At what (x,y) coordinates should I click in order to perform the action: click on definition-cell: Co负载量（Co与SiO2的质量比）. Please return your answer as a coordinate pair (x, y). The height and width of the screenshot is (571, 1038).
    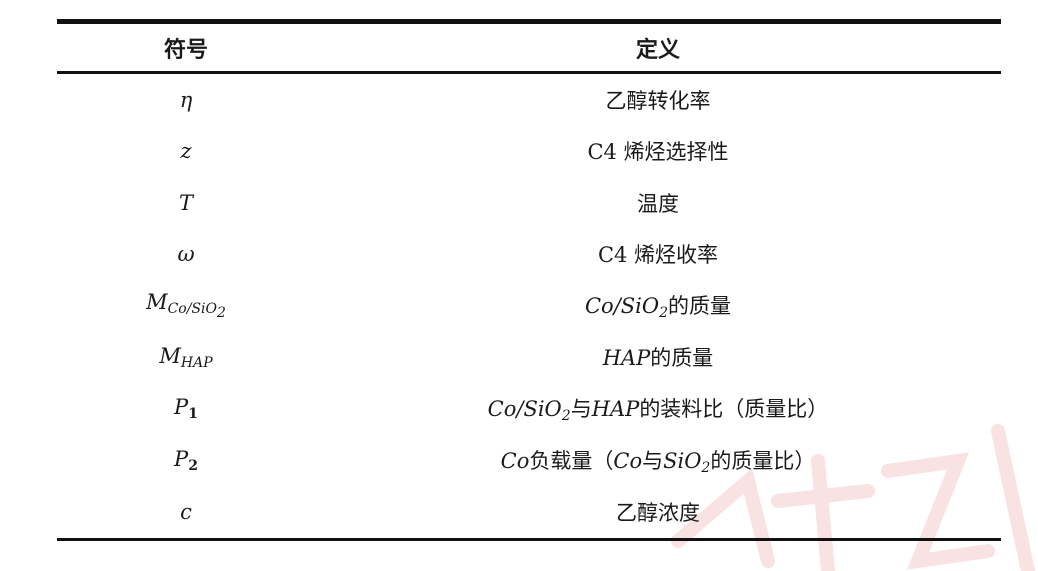
    Looking at the image, I should click on (658, 461).